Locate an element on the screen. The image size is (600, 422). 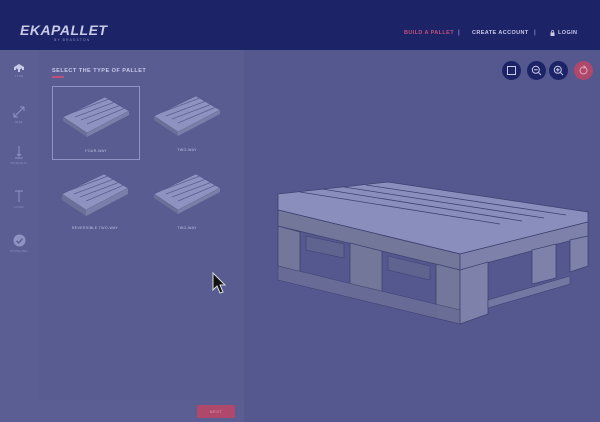
lock-icon is located at coordinates (552, 33).